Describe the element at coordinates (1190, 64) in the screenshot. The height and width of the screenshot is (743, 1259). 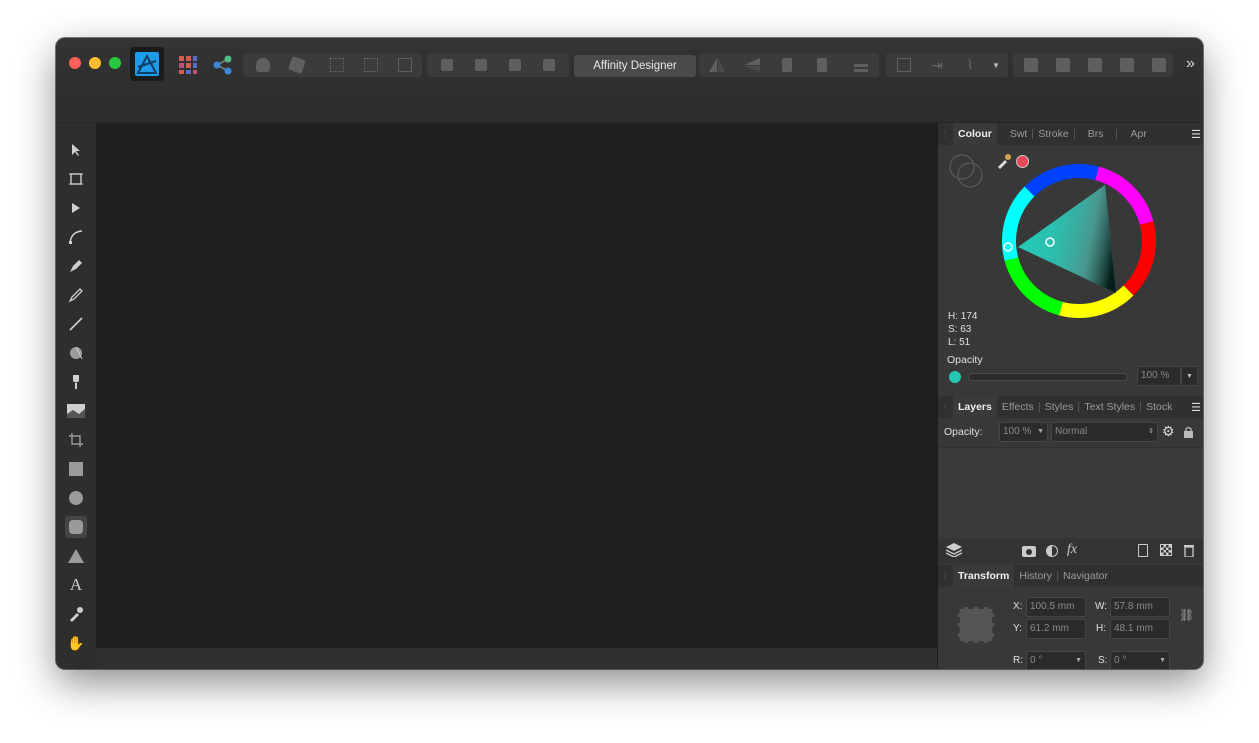
I see `toolbar-overflow-icon: »` at that location.